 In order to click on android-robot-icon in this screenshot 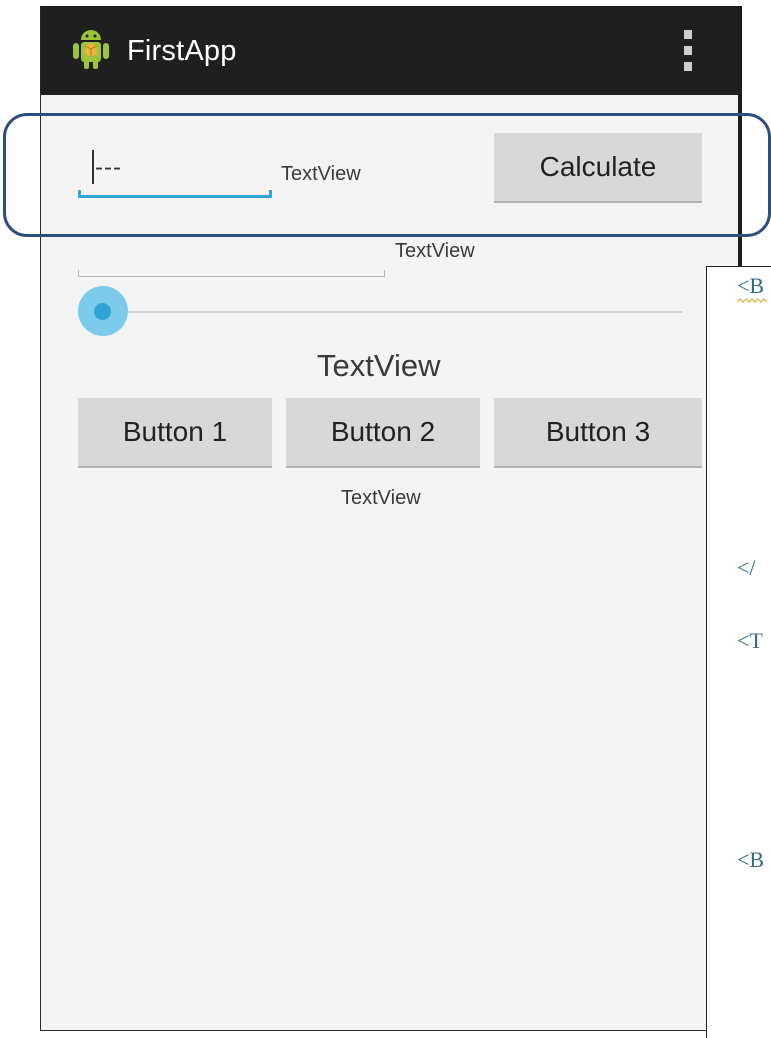, I will do `click(91, 49)`.